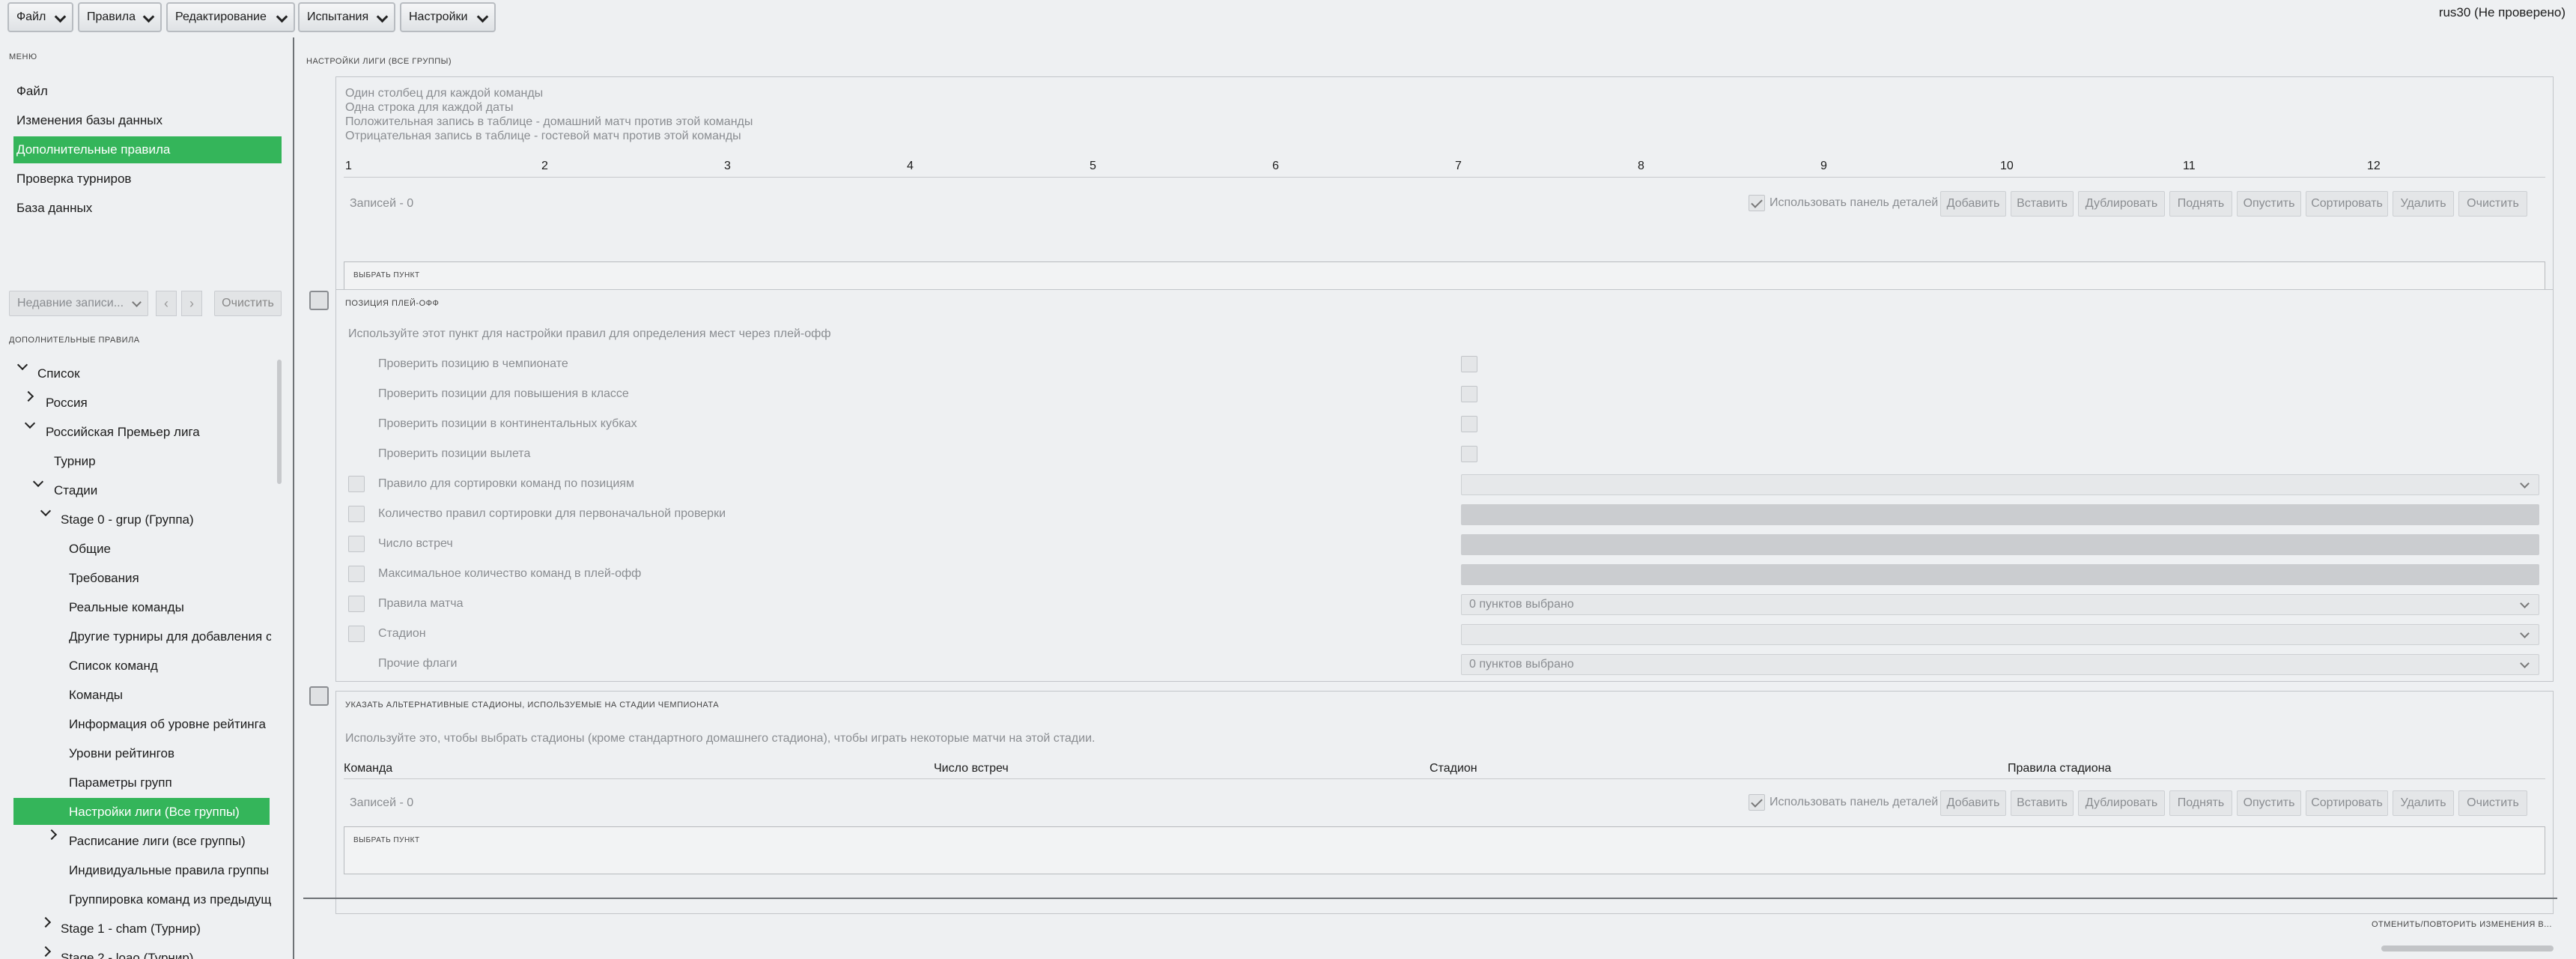 This screenshot has height=959, width=2576. I want to click on tree-item: Stage 0 - grup (Группа), so click(127, 519).